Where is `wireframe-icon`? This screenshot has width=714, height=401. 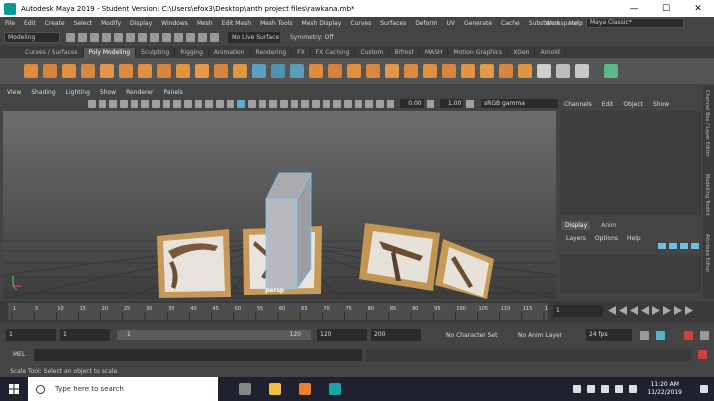
wireframe-icon is located at coordinates (230, 103).